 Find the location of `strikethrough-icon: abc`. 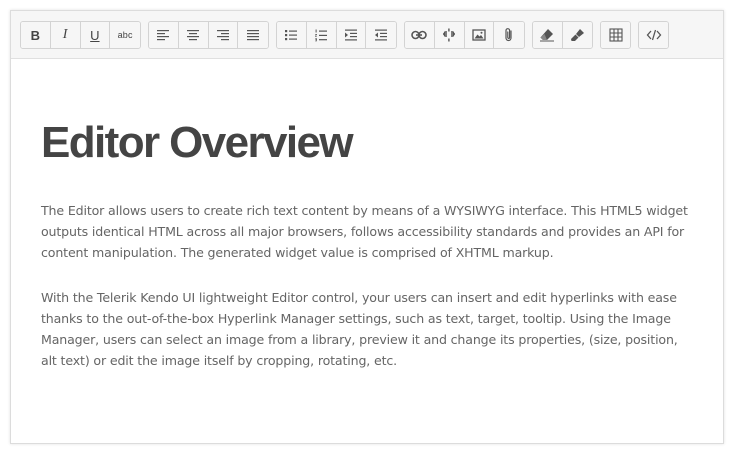

strikethrough-icon: abc is located at coordinates (125, 34).